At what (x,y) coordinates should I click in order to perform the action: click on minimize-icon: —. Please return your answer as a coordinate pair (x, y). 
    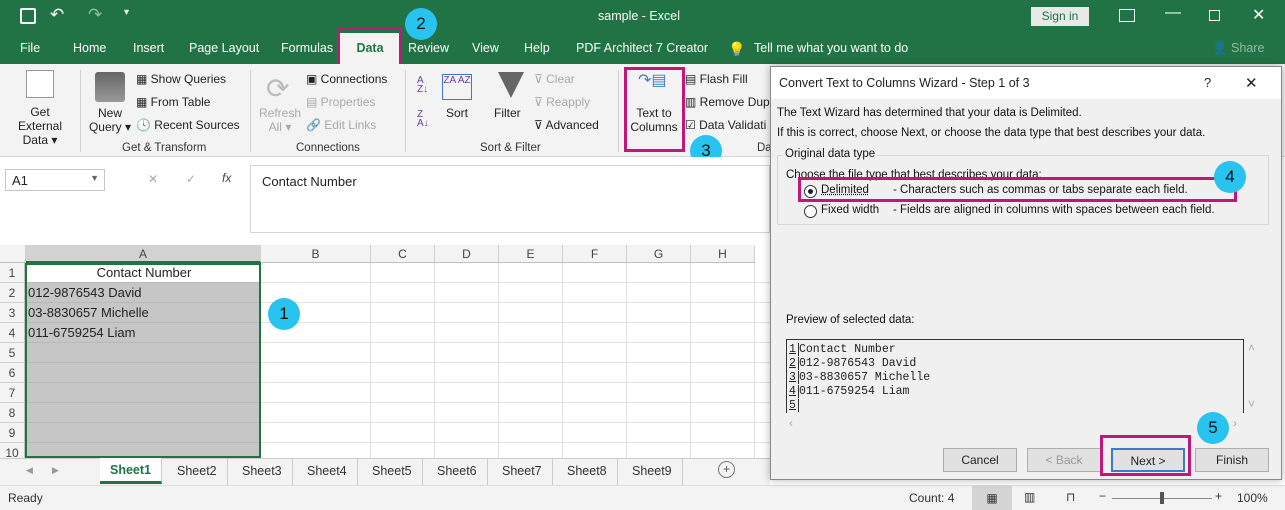
    Looking at the image, I should click on (1173, 13).